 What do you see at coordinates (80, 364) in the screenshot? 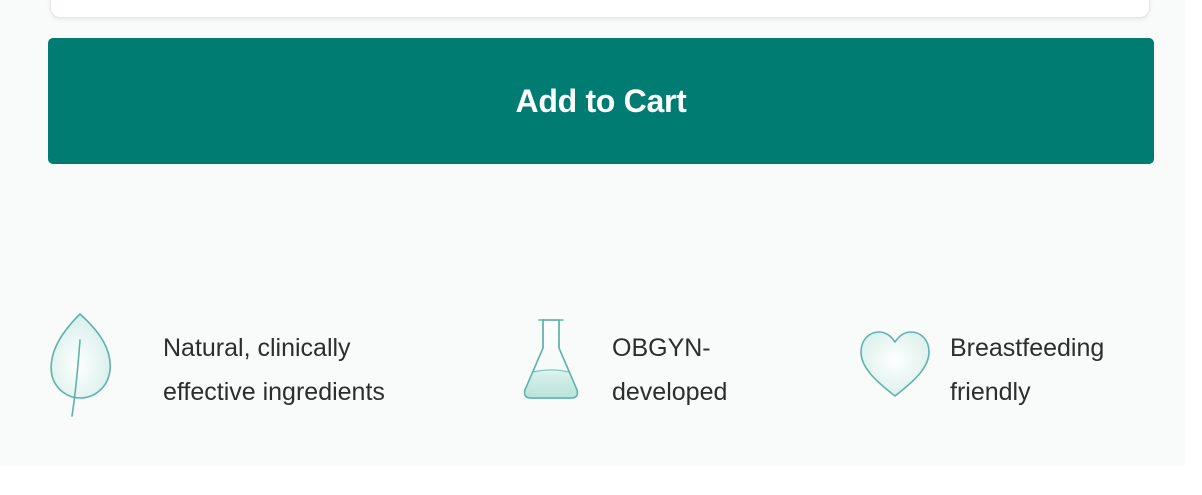
I see `leaf-icon` at bounding box center [80, 364].